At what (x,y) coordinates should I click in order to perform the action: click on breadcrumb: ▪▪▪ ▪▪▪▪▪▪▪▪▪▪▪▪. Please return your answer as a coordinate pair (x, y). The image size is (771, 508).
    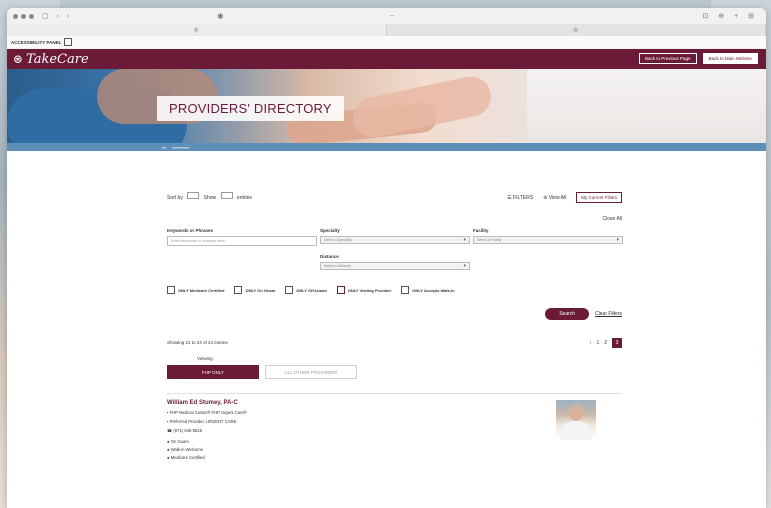
    Looking at the image, I should click on (386, 147).